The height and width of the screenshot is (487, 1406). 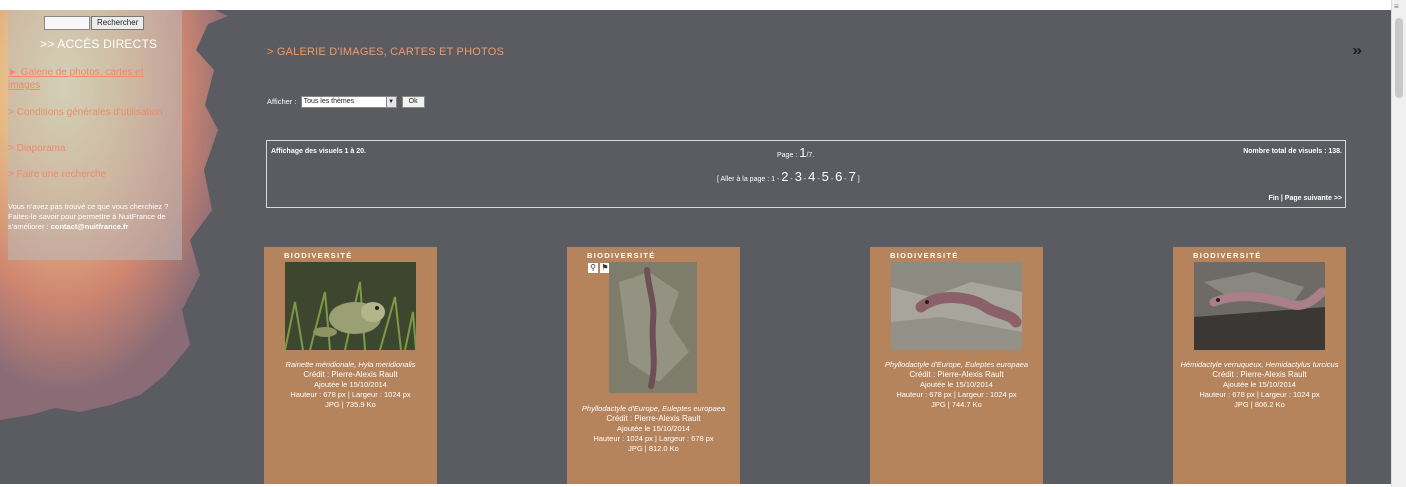 What do you see at coordinates (593, 268) in the screenshot?
I see `magnifier-icon: ⚲` at bounding box center [593, 268].